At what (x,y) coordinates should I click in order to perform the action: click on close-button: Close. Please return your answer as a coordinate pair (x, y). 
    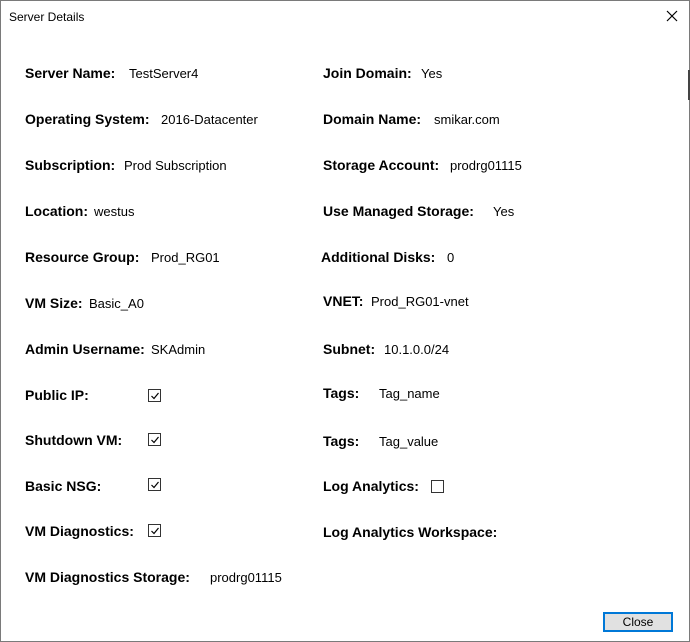
    Looking at the image, I should click on (638, 622).